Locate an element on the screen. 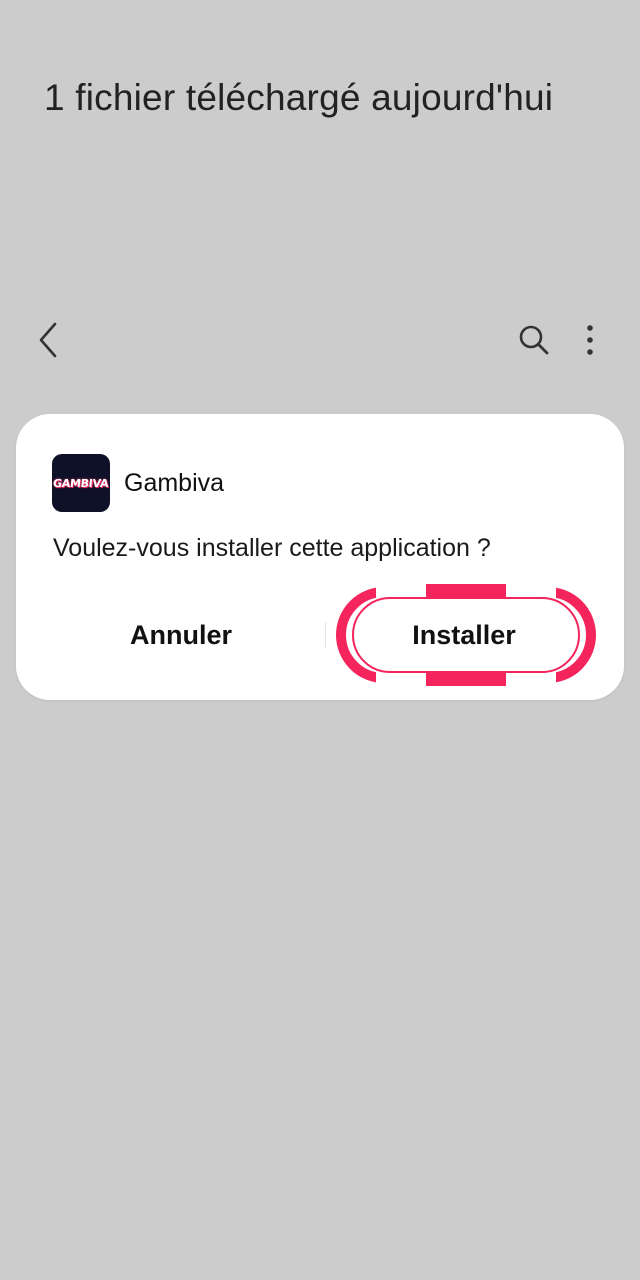 This screenshot has width=640, height=1280. app-logo-text: GAMBIVA is located at coordinates (81, 483).